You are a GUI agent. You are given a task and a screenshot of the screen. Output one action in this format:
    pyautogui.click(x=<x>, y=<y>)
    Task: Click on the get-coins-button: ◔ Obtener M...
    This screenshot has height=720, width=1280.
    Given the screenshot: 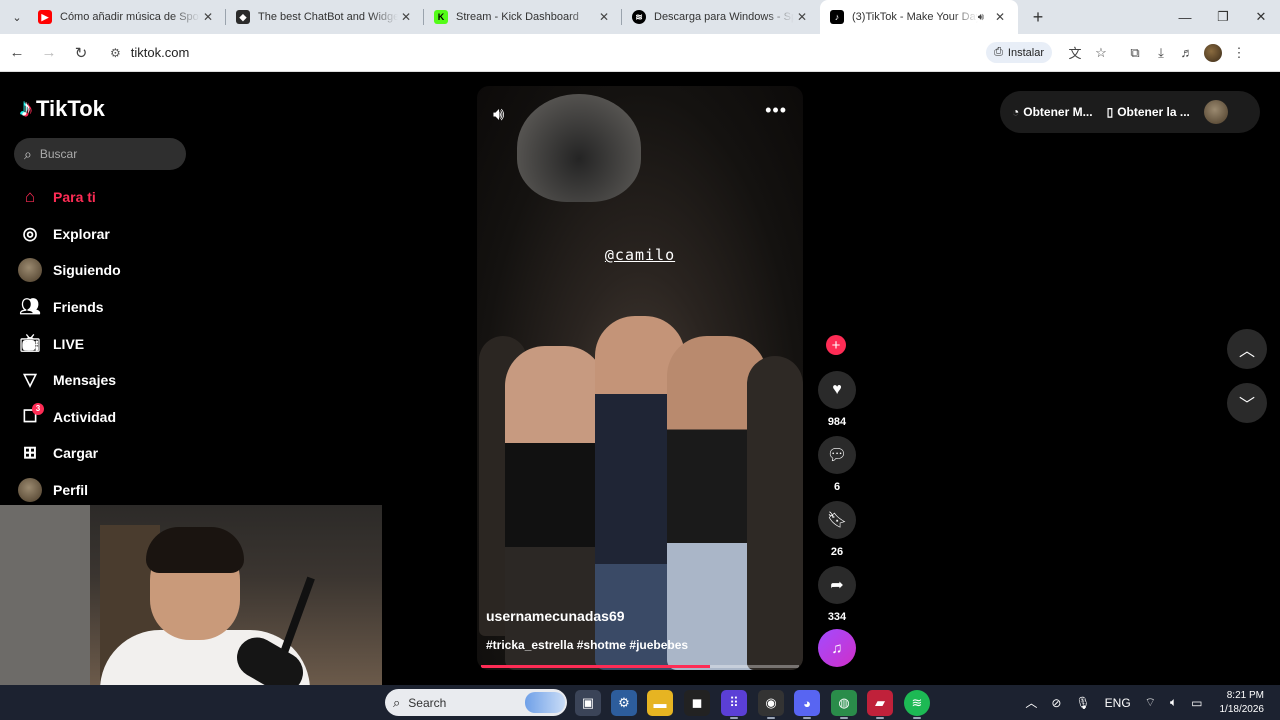 What is the action you would take?
    pyautogui.click(x=1052, y=112)
    